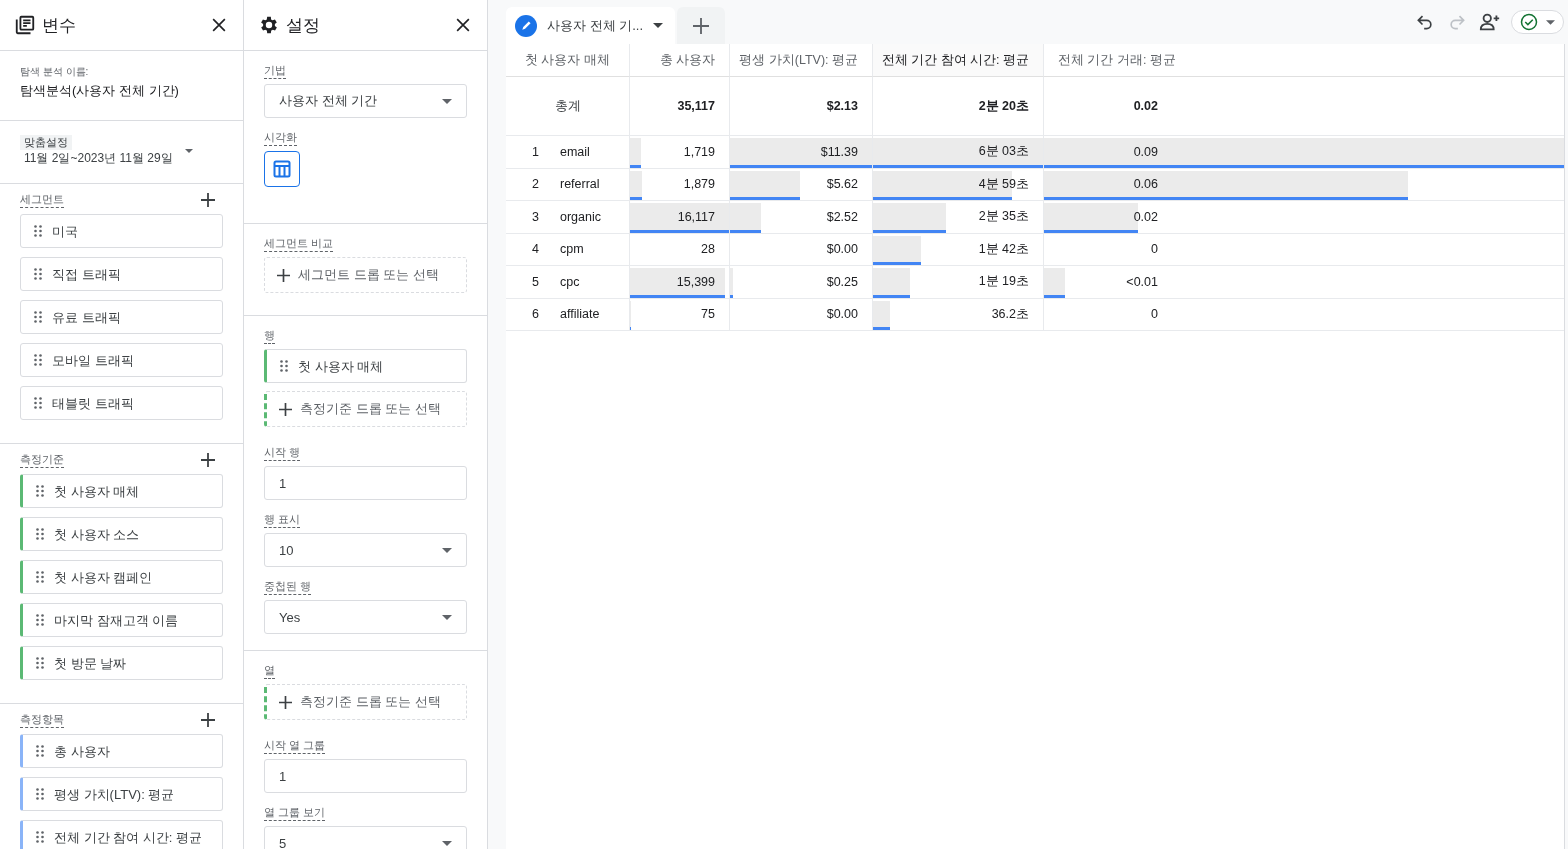  What do you see at coordinates (1303, 60) in the screenshot?
I see `column-header: 전체 기간 거래: 평균` at bounding box center [1303, 60].